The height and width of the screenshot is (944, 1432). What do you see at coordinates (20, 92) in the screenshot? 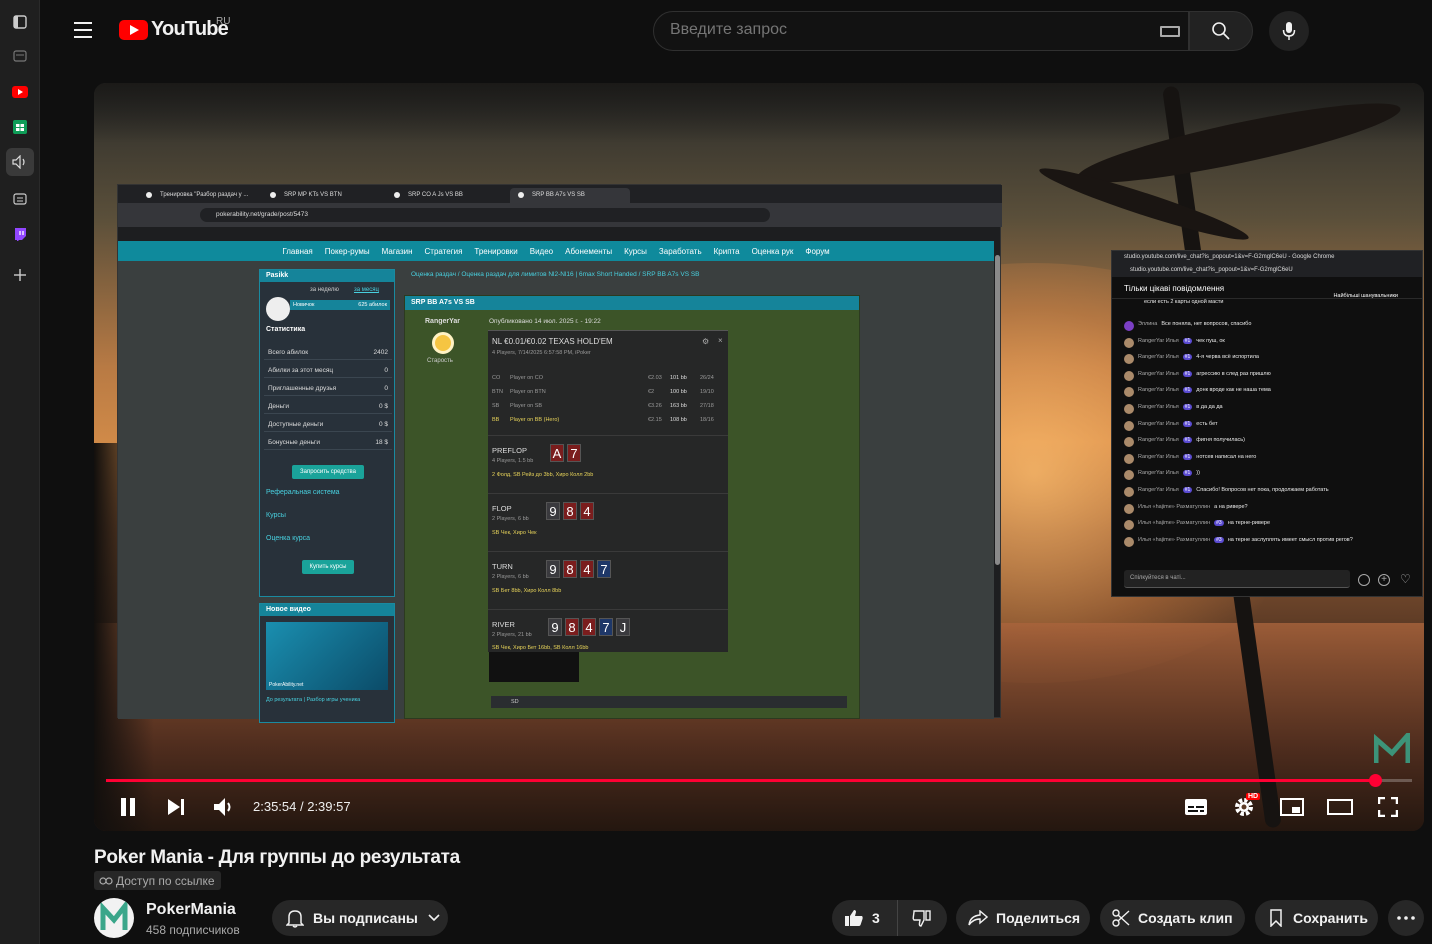
I see `youtube-app-icon` at bounding box center [20, 92].